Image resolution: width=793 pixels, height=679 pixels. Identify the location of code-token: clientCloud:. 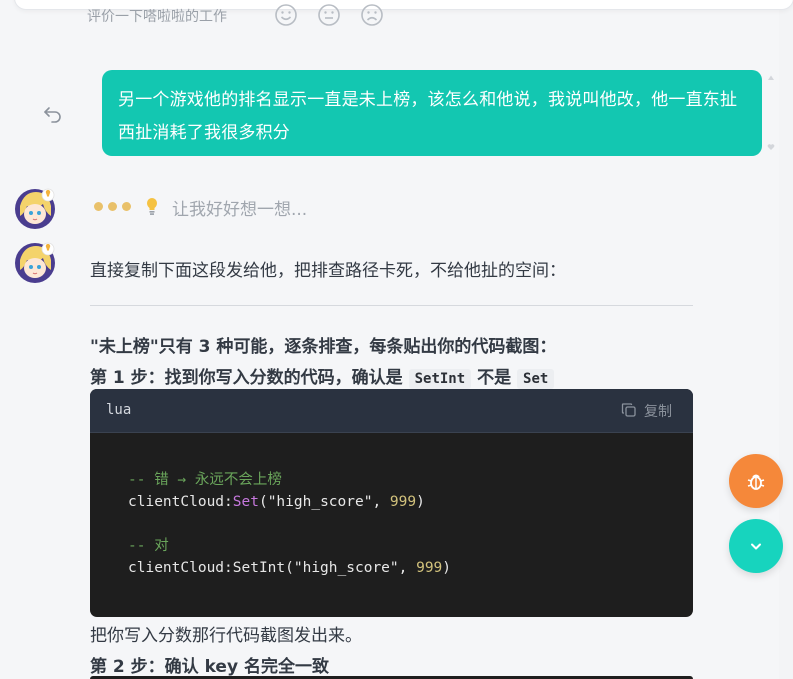
(180, 502).